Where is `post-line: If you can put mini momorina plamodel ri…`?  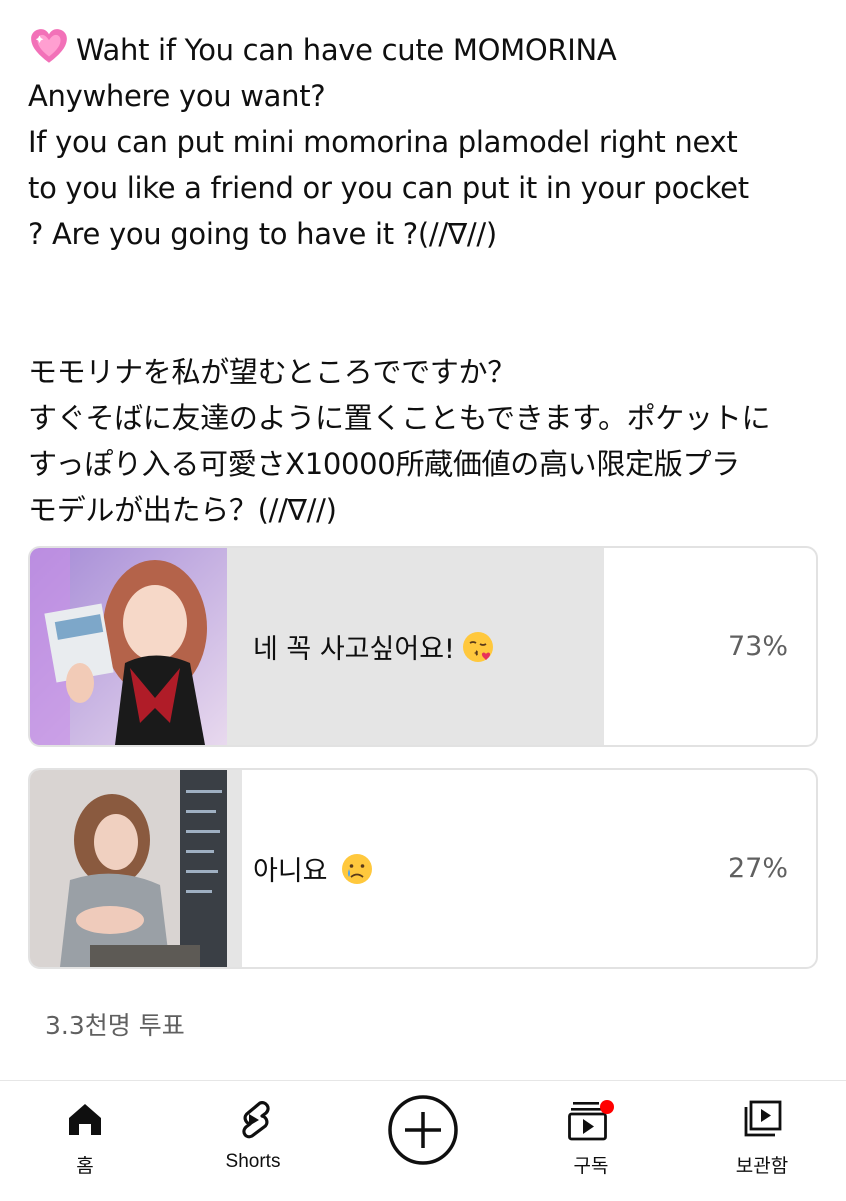
post-line: If you can put mini momorina plamodel ri… is located at coordinates (383, 142).